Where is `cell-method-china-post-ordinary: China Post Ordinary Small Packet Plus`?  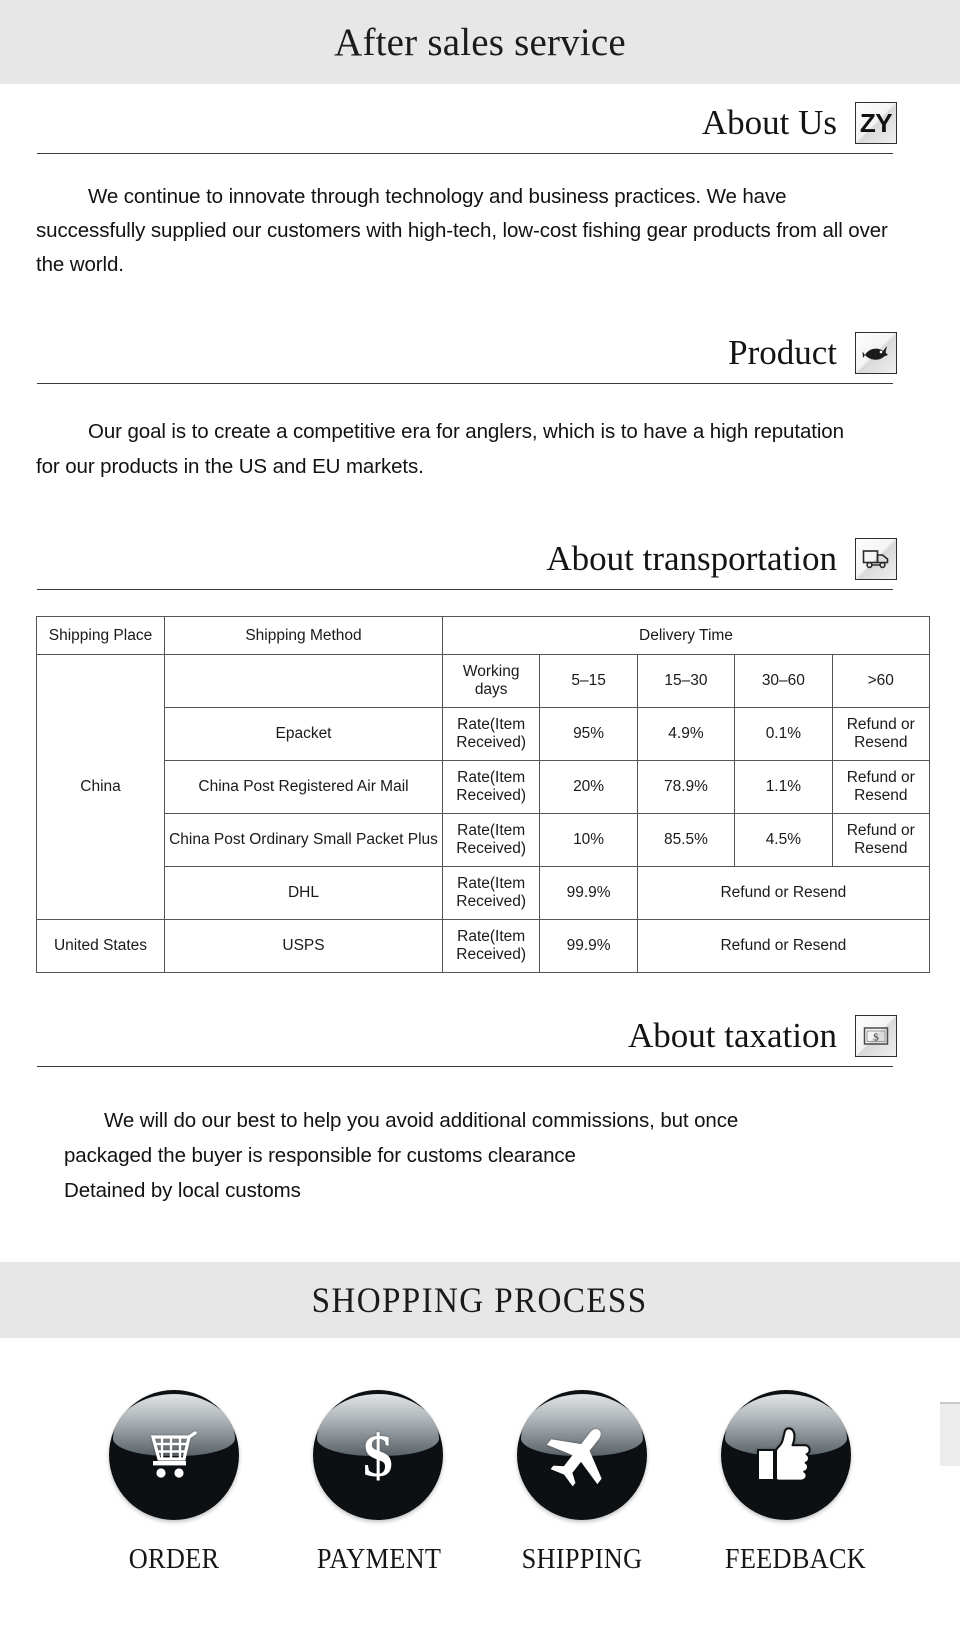
cell-method-china-post-ordinary: China Post Ordinary Small Packet Plus is located at coordinates (303, 840).